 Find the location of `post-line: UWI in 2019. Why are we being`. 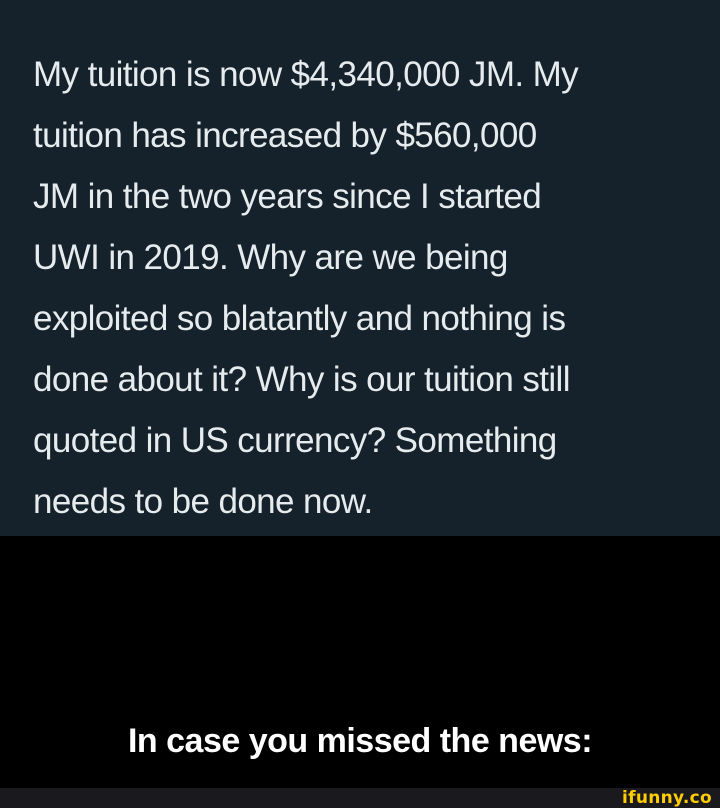

post-line: UWI in 2019. Why are we being is located at coordinates (270, 257).